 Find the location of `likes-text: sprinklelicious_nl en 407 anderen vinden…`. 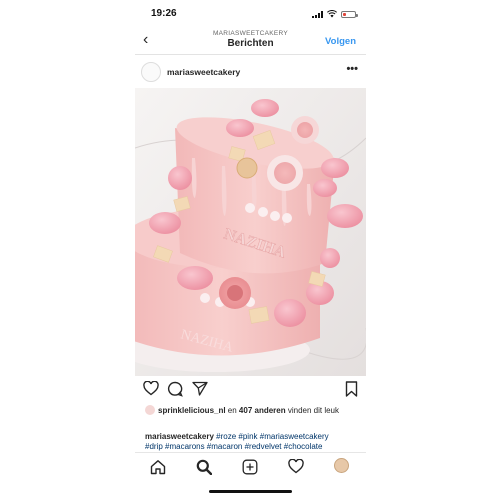

likes-text: sprinklelicious_nl en 407 anderen vinden… is located at coordinates (252, 410).